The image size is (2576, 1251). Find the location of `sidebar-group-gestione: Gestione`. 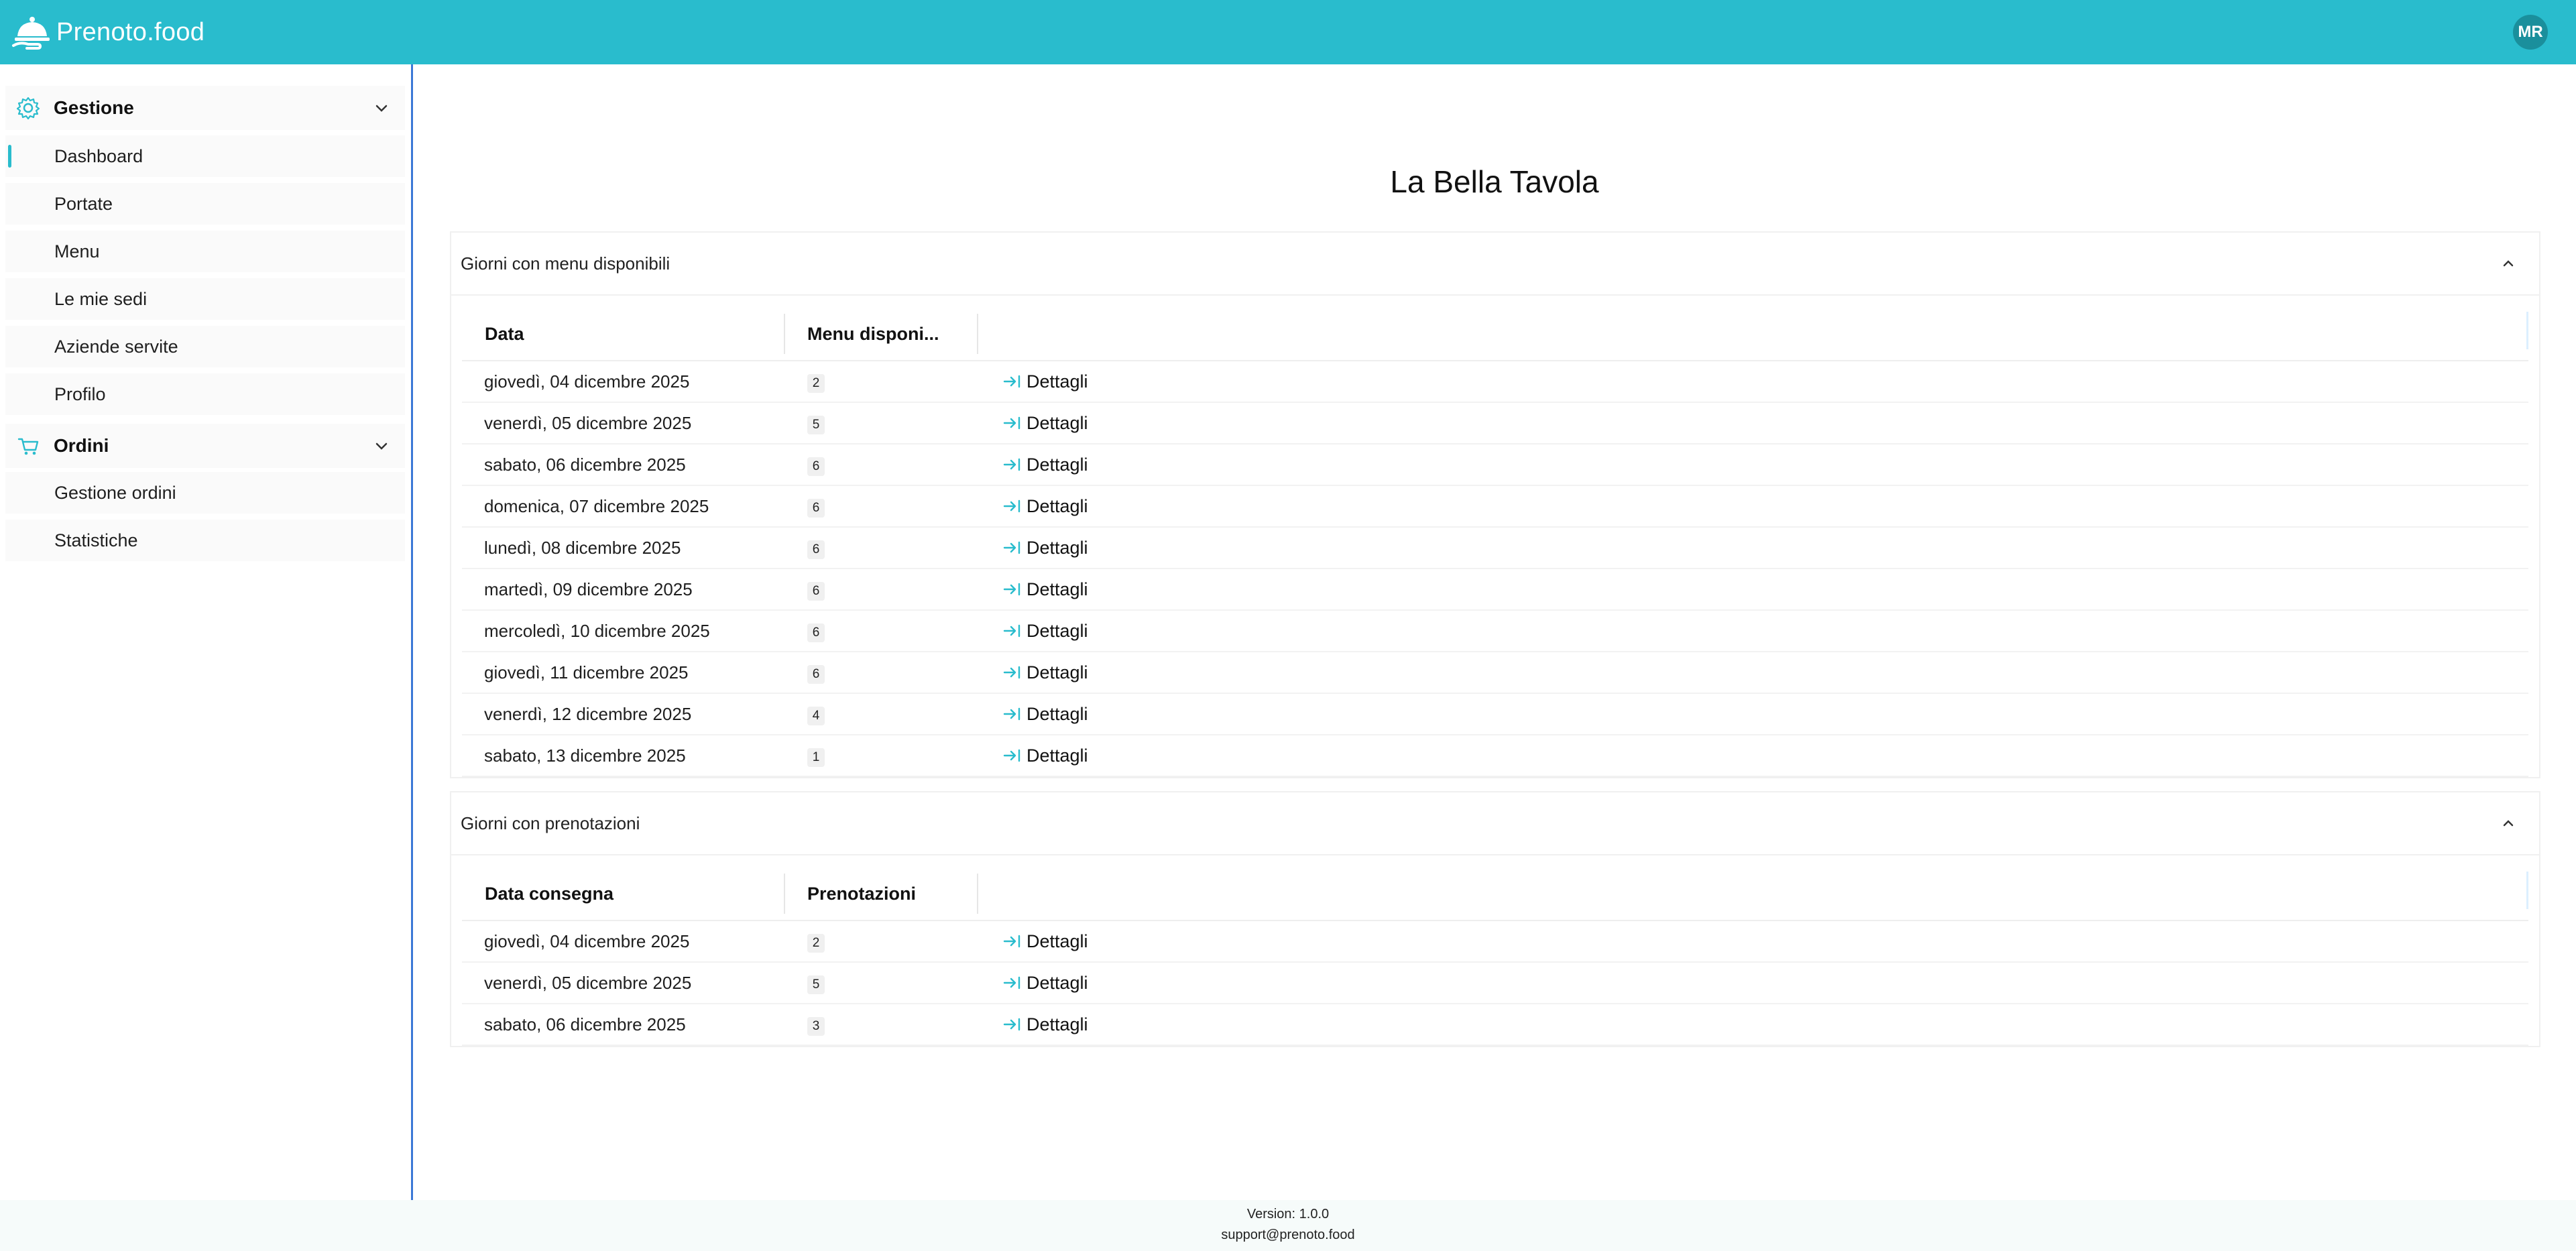

sidebar-group-gestione: Gestione is located at coordinates (205, 108).